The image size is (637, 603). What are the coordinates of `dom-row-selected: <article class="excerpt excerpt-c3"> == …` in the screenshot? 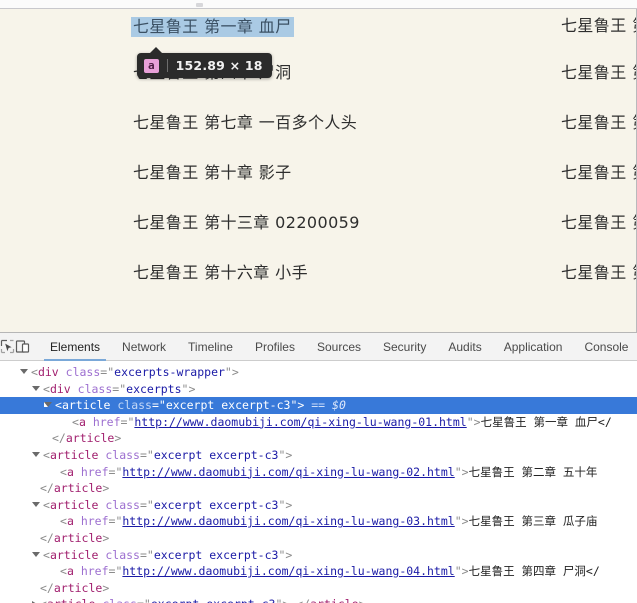 It's located at (318, 405).